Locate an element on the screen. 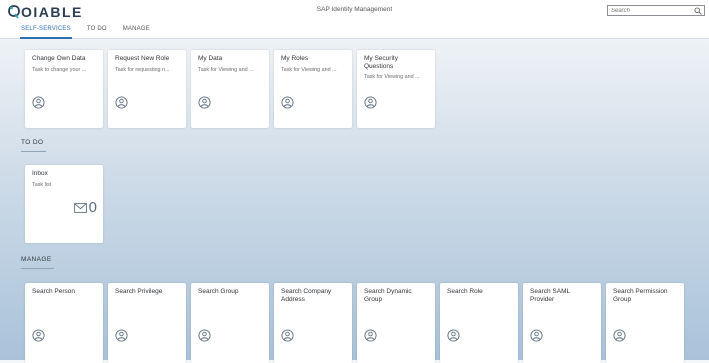 The width and height of the screenshot is (709, 363). tile-search-saml-provider: Search SAML Provider is located at coordinates (562, 323).